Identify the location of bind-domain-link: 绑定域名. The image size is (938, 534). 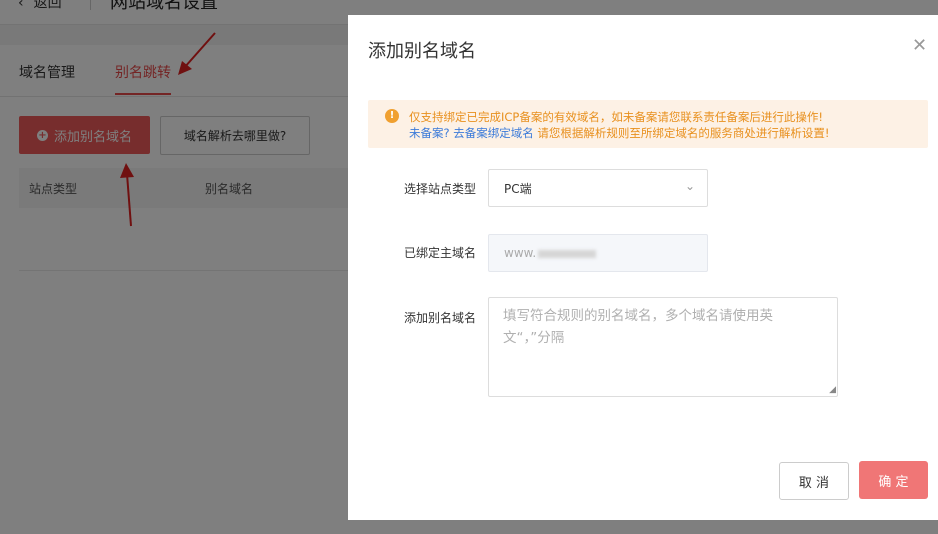
(511, 133).